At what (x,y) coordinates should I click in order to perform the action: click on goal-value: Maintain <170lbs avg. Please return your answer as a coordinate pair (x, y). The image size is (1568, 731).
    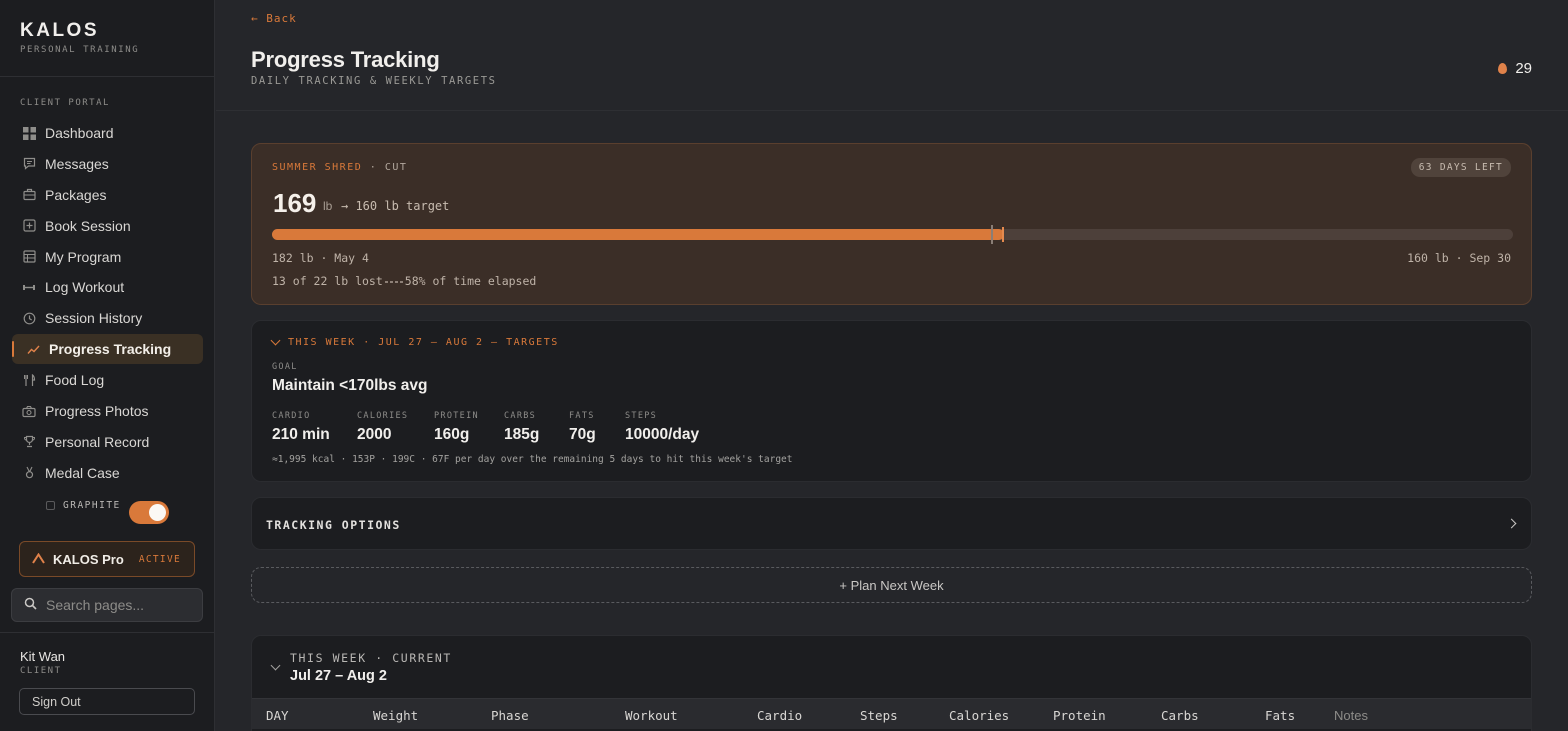
    Looking at the image, I should click on (350, 385).